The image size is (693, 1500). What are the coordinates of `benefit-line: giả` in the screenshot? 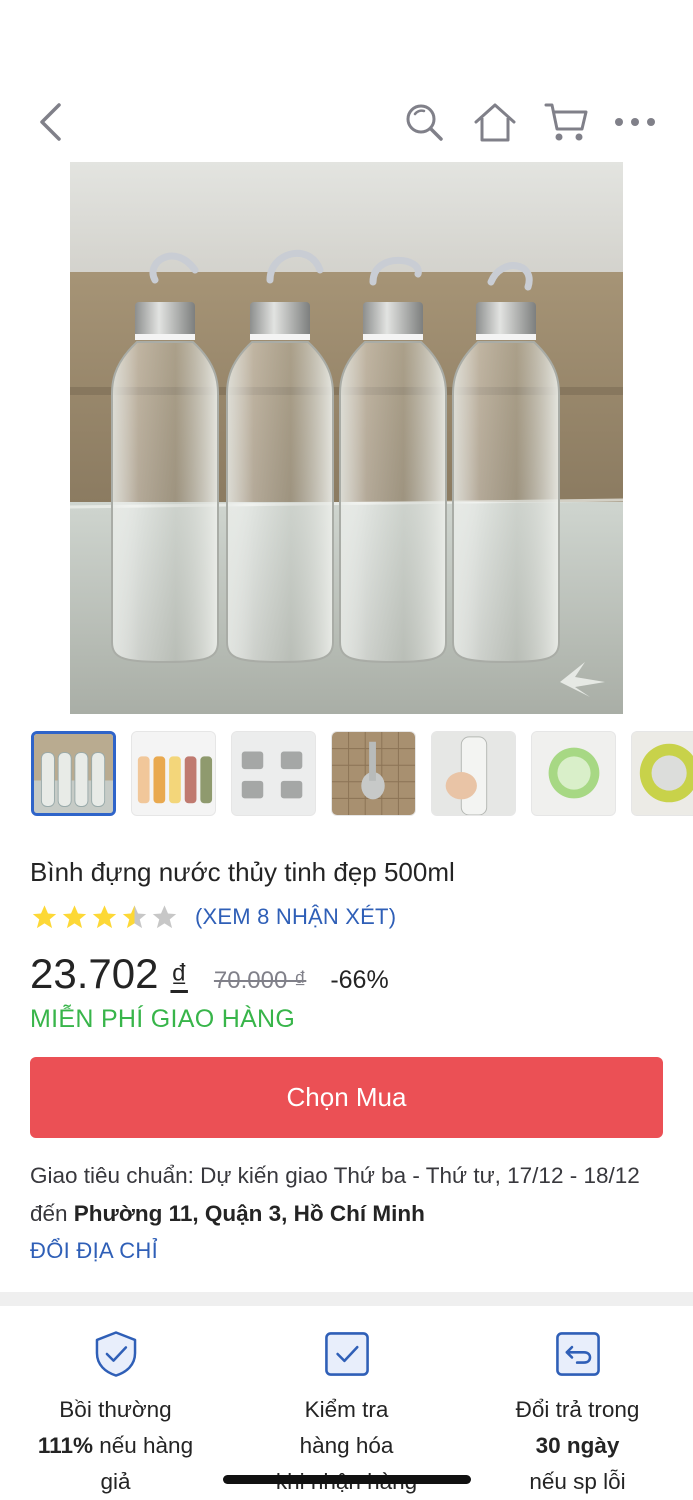 It's located at (115, 1481).